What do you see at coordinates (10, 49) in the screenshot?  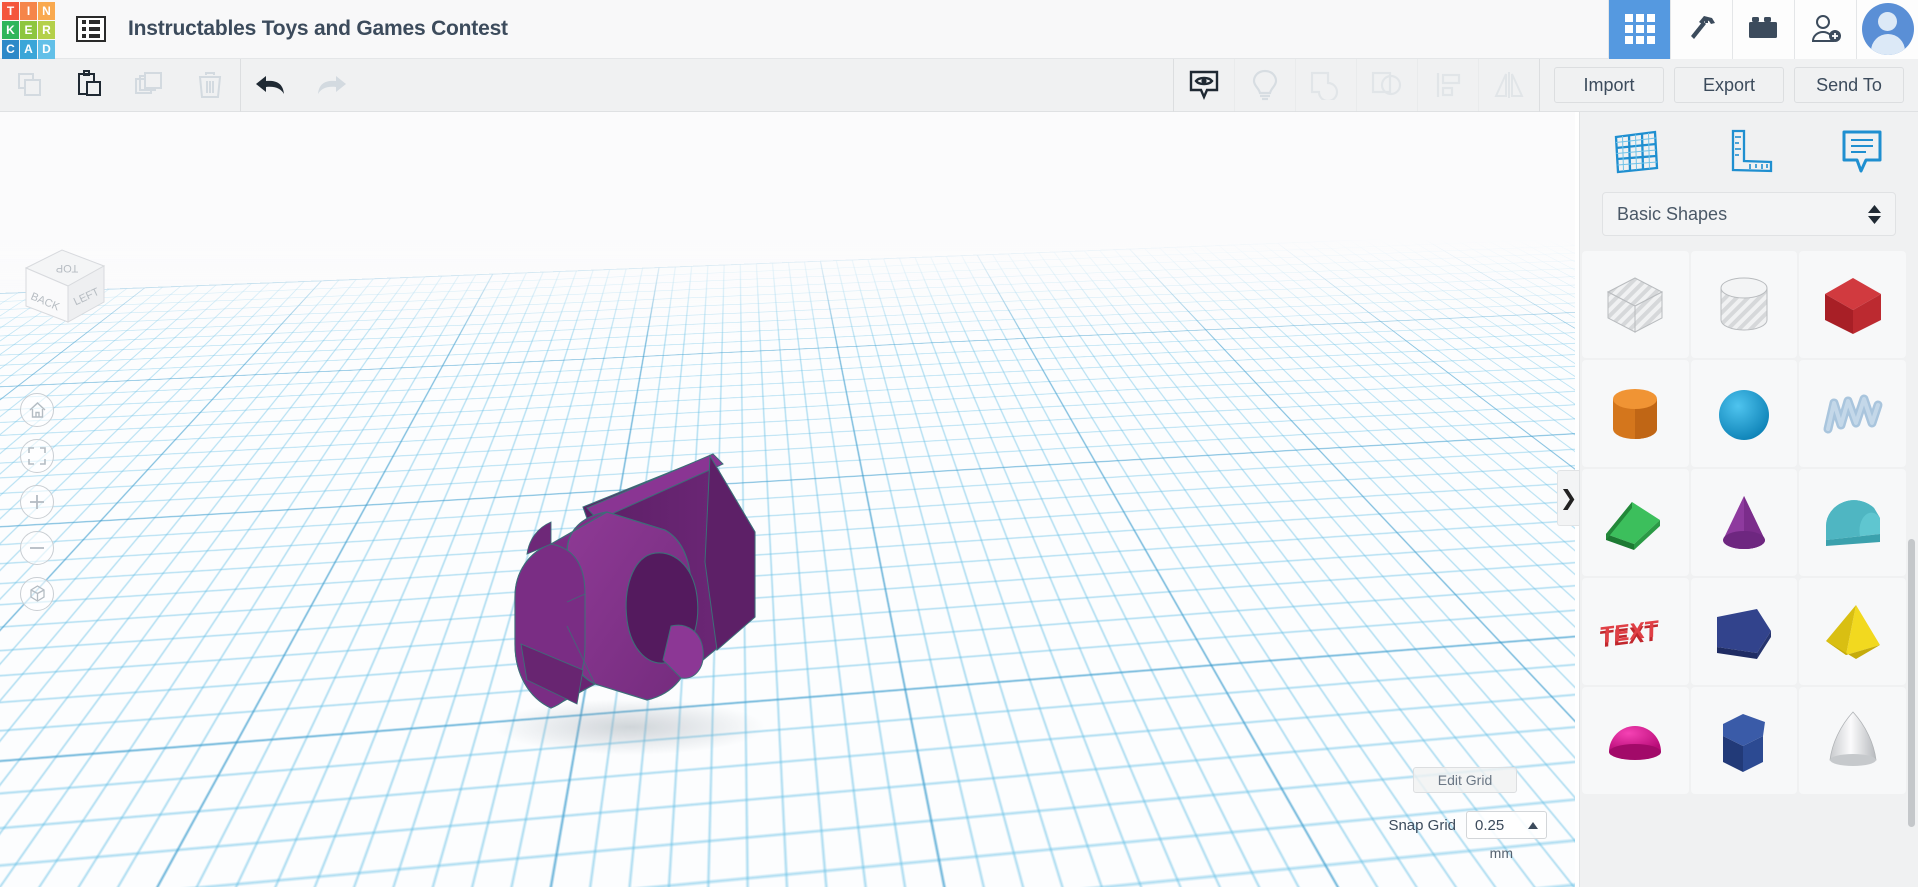 I see `logo-letter: C` at bounding box center [10, 49].